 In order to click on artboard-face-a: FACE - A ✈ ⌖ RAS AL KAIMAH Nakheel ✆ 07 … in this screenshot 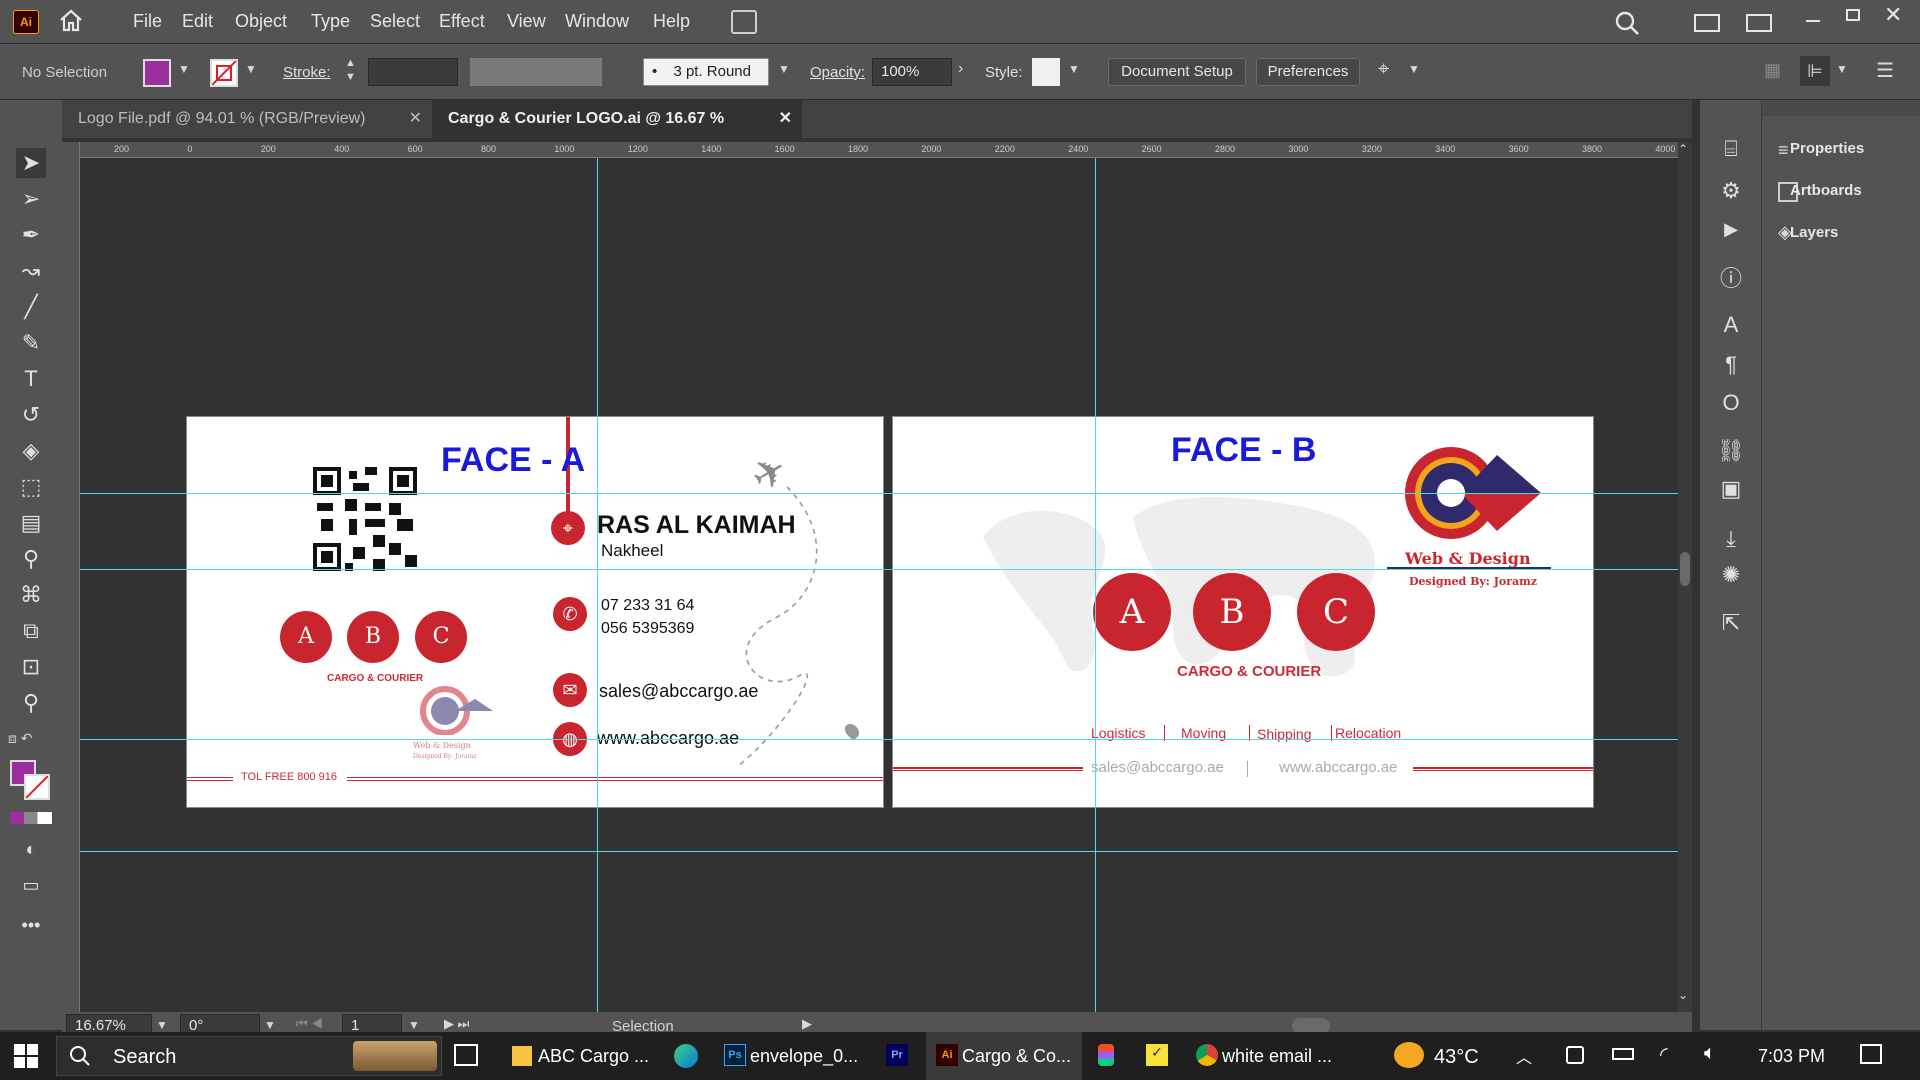, I will do `click(535, 612)`.